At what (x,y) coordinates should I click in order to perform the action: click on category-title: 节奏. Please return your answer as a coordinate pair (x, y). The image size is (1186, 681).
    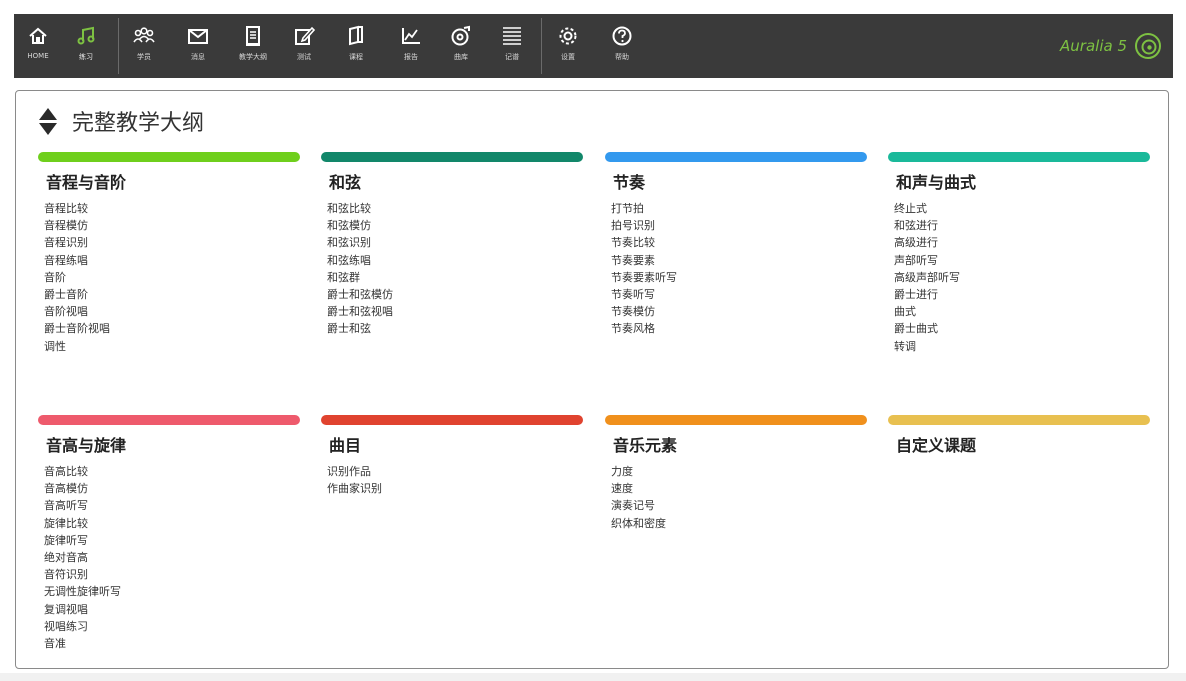
    Looking at the image, I should click on (740, 183).